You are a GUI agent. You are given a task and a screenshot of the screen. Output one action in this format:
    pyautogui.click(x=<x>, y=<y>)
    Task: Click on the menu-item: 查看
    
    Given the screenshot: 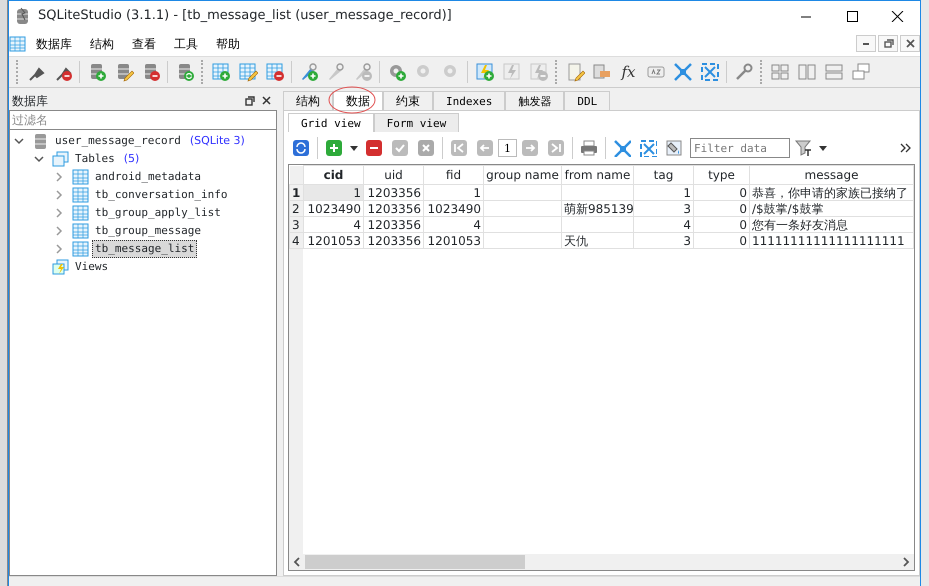 What is the action you would take?
    pyautogui.click(x=144, y=43)
    